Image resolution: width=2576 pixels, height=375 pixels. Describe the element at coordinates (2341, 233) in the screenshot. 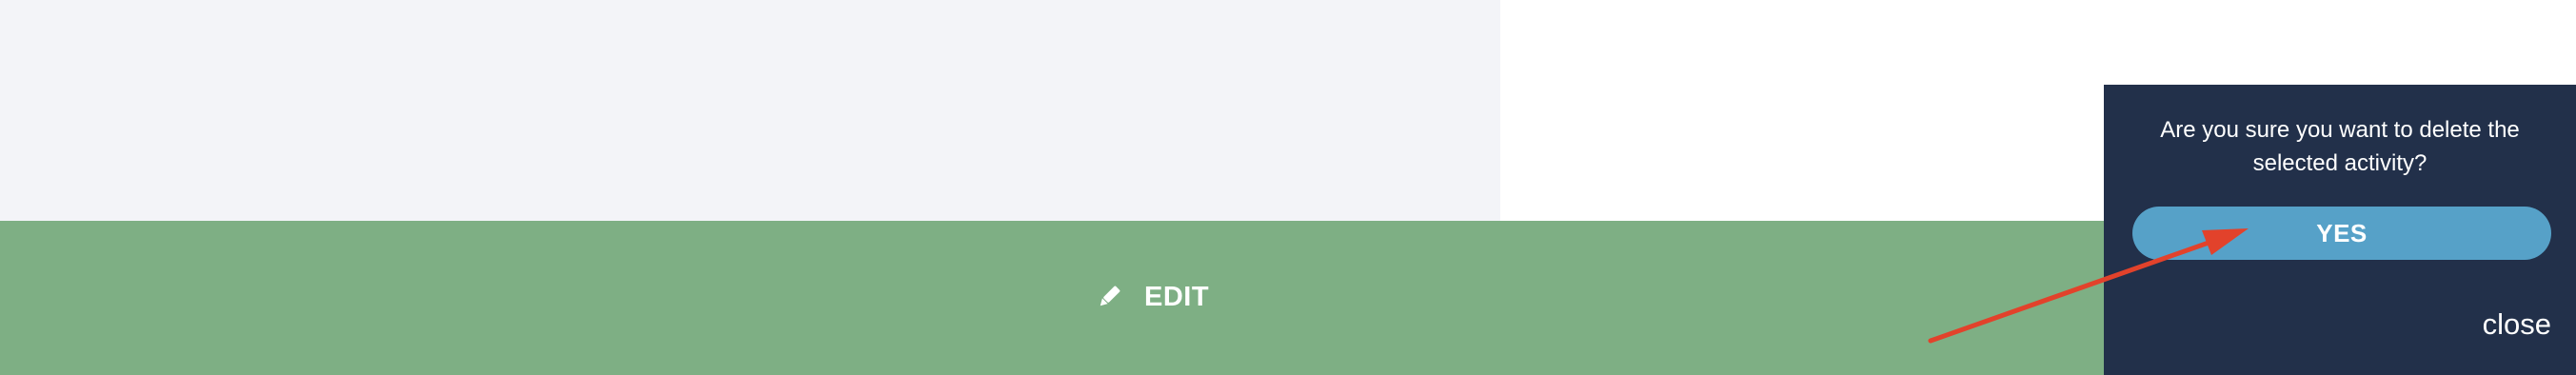

I see `yes-button: YES` at that location.